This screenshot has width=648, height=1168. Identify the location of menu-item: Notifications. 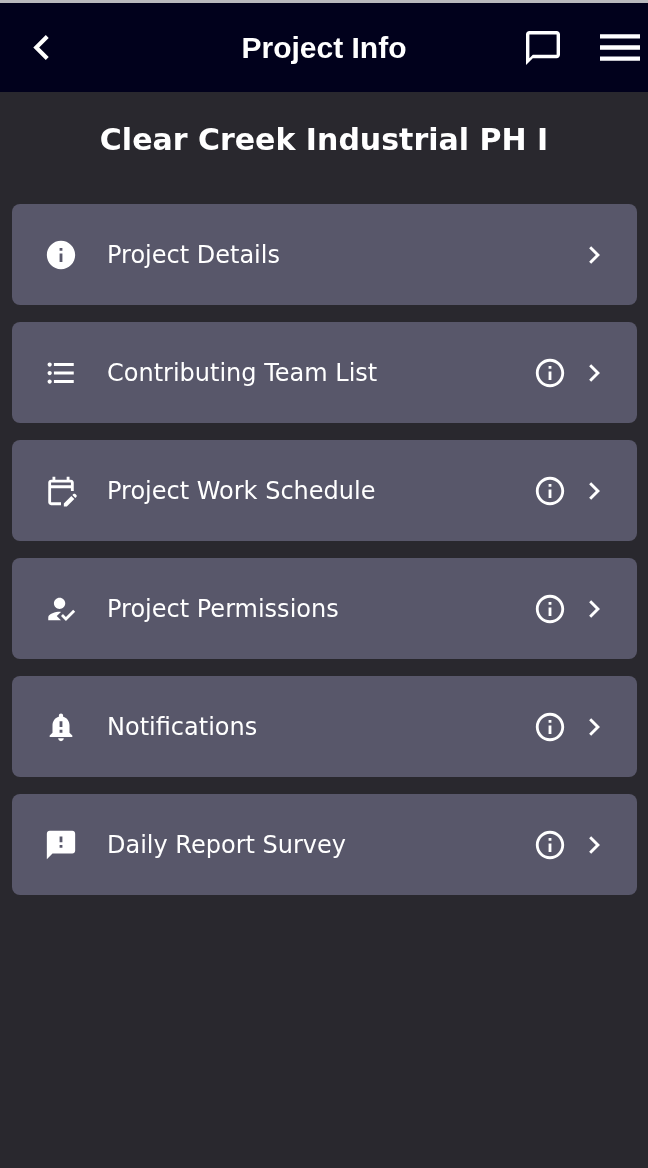
(324, 726).